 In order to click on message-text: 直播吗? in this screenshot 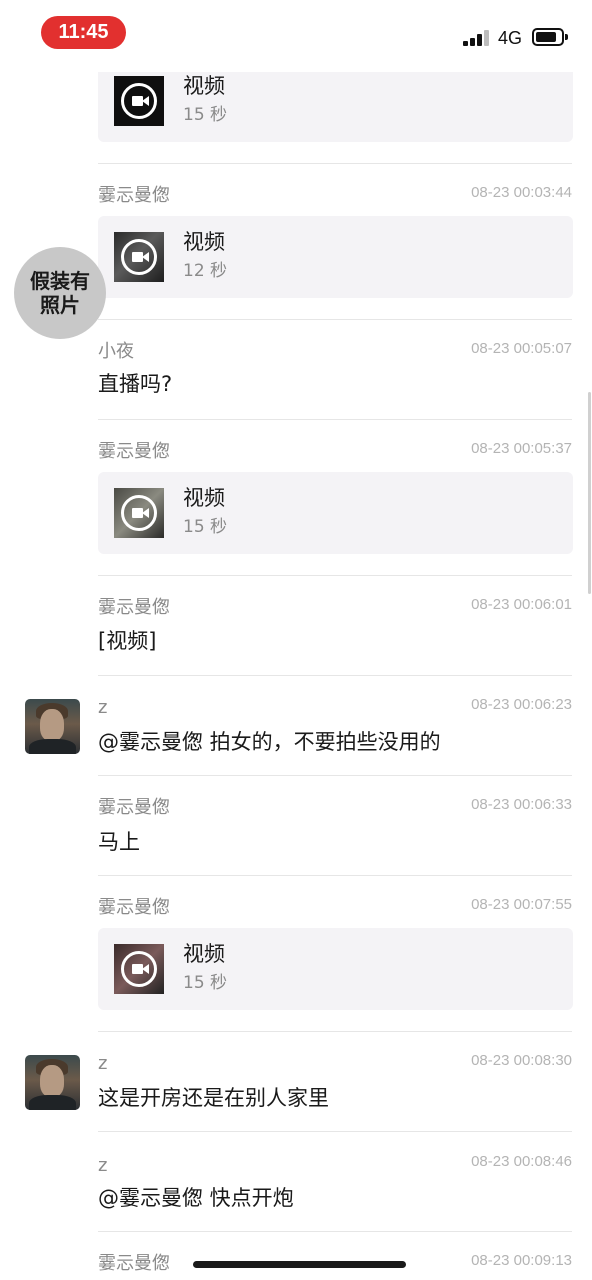, I will do `click(135, 384)`.